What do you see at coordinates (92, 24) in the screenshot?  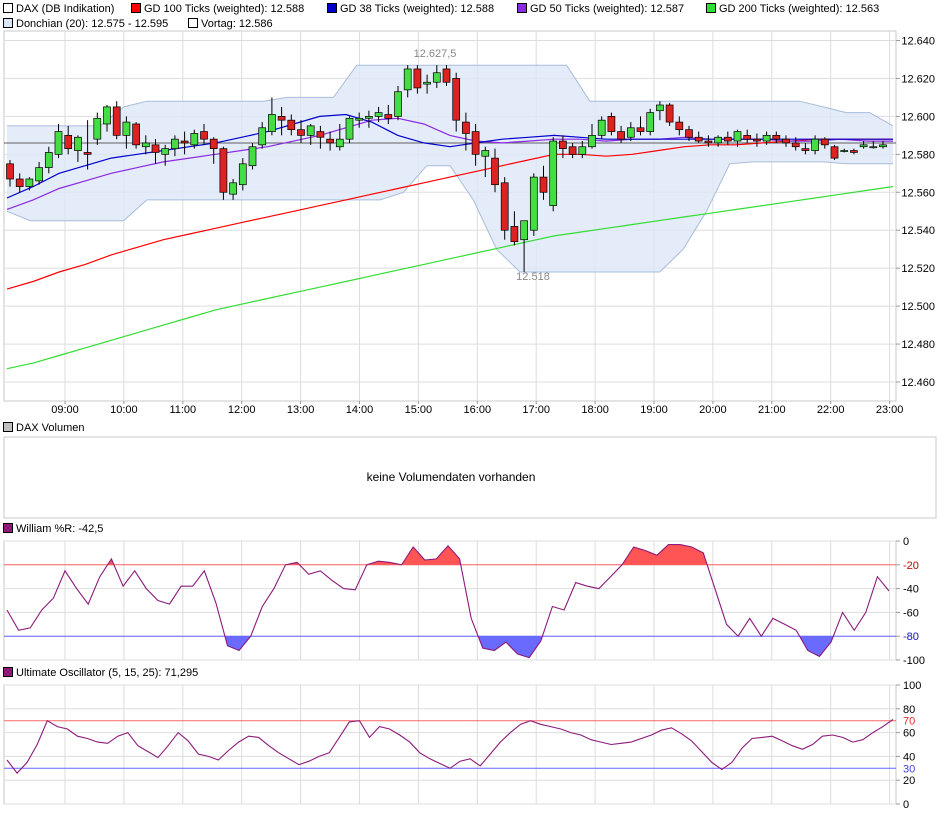 I see `legend-donchian: Donchian (20): 12.575 - 12.595` at bounding box center [92, 24].